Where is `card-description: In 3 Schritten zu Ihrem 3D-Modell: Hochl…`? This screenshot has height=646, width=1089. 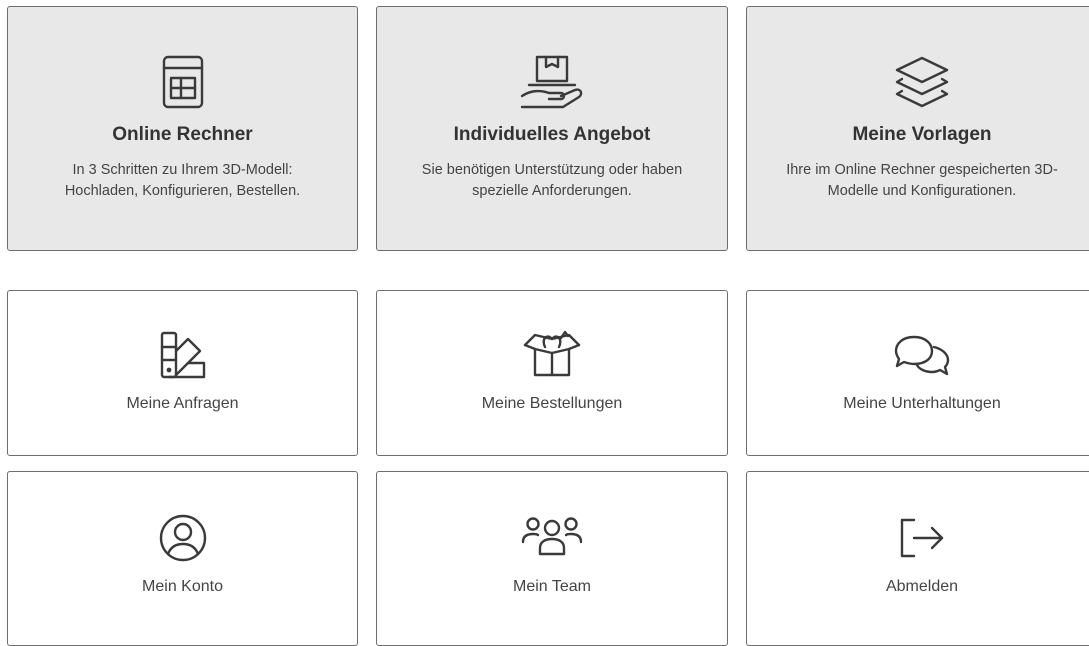 card-description: In 3 Schritten zu Ihrem 3D-Modell: Hochl… is located at coordinates (182, 181).